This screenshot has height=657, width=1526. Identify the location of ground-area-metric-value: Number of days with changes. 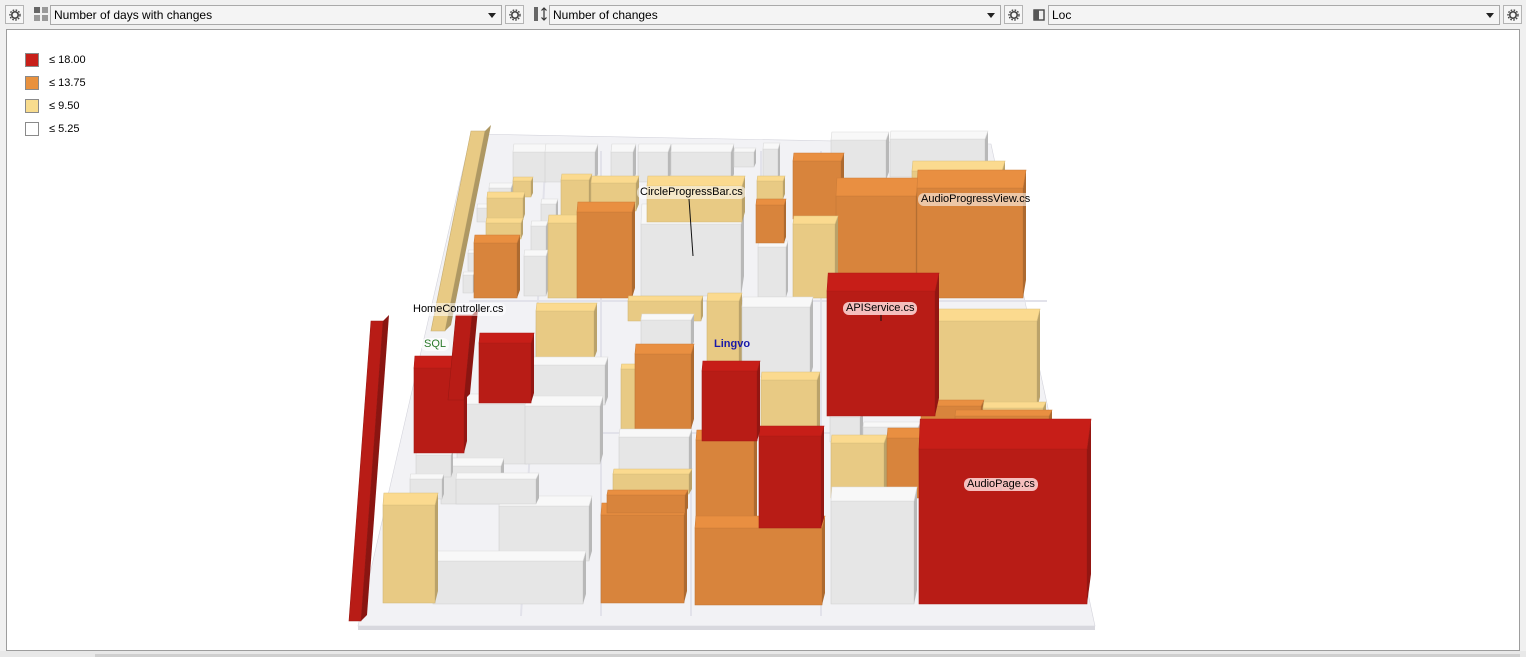
(133, 15).